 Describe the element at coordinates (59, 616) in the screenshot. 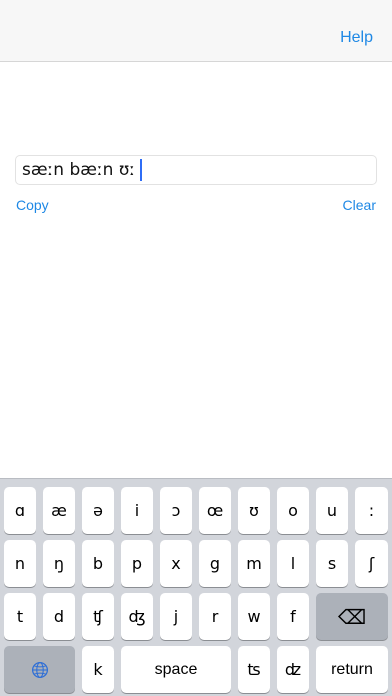

I see `key-d: d` at that location.